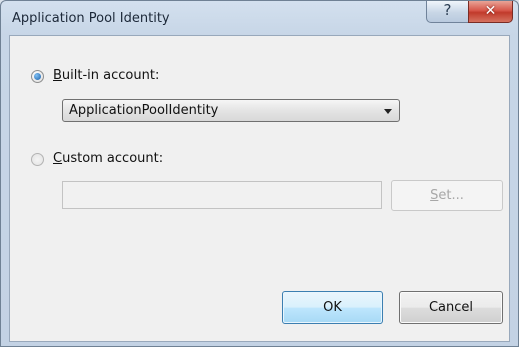 This screenshot has height=347, width=519. Describe the element at coordinates (106, 75) in the screenshot. I see `builtin-account-label: Built-in account:` at that location.